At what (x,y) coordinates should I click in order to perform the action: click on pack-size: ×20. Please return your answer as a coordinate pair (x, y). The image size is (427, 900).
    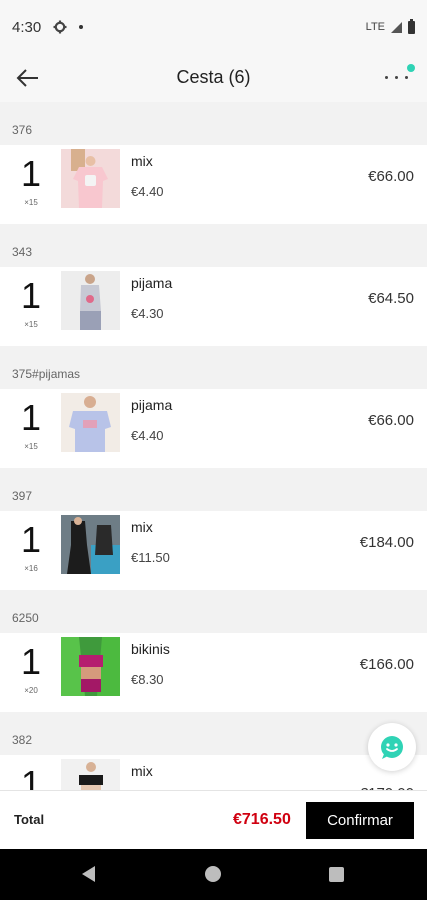
    Looking at the image, I should click on (31, 690).